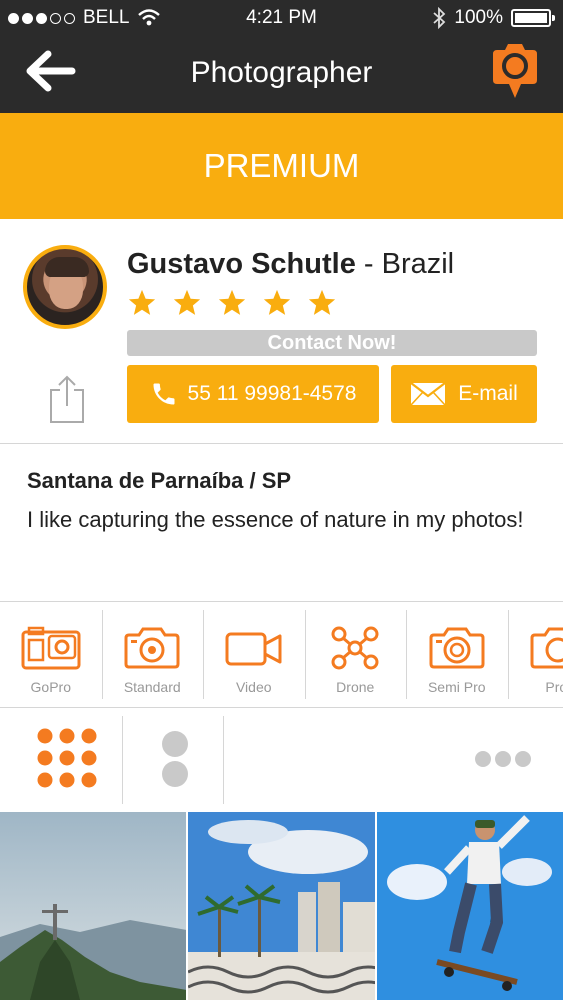  What do you see at coordinates (65, 287) in the screenshot?
I see `avatar` at bounding box center [65, 287].